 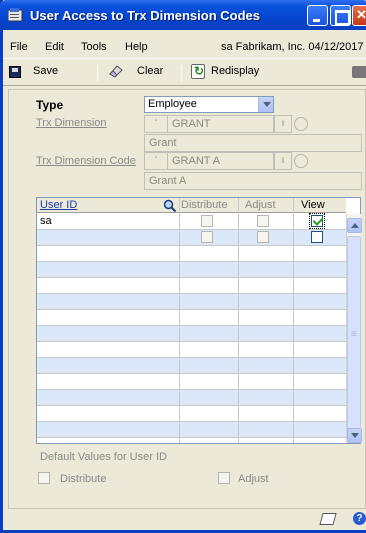 I want to click on menu-help: Help, so click(x=136, y=47).